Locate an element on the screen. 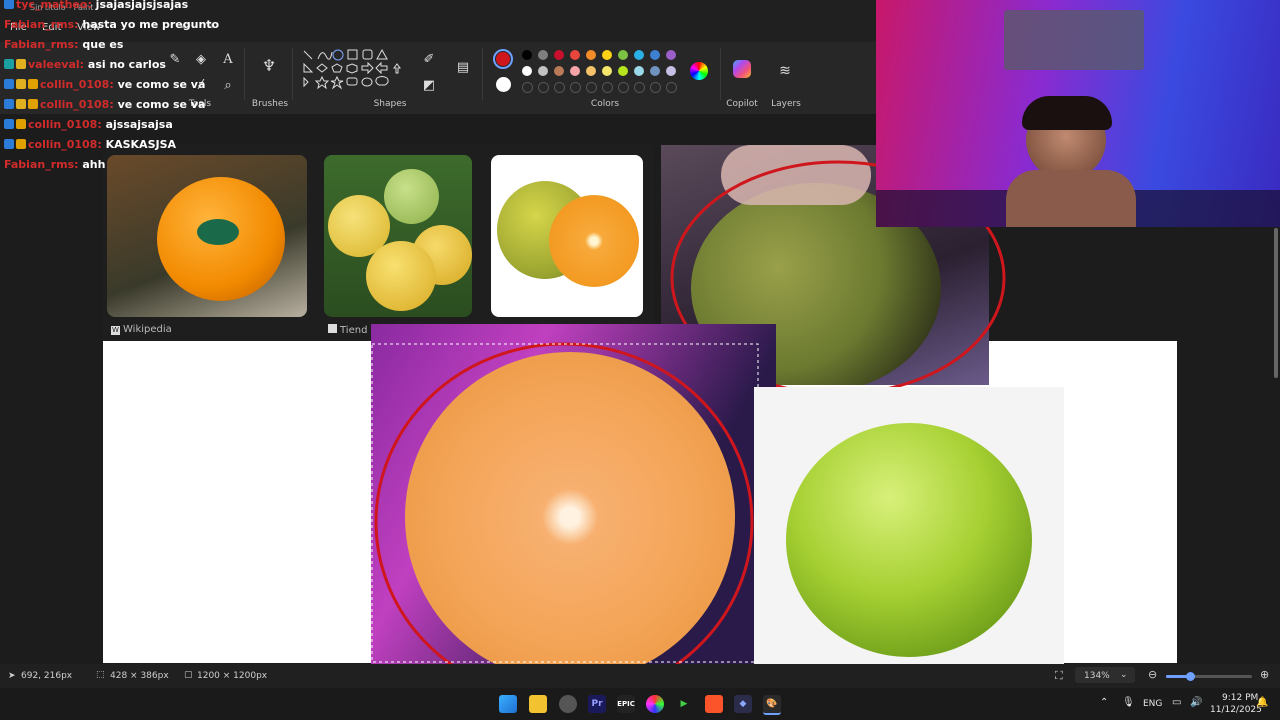 Image resolution: width=1280 pixels, height=720 pixels. zoom-slider-thumb is located at coordinates (1191, 676).